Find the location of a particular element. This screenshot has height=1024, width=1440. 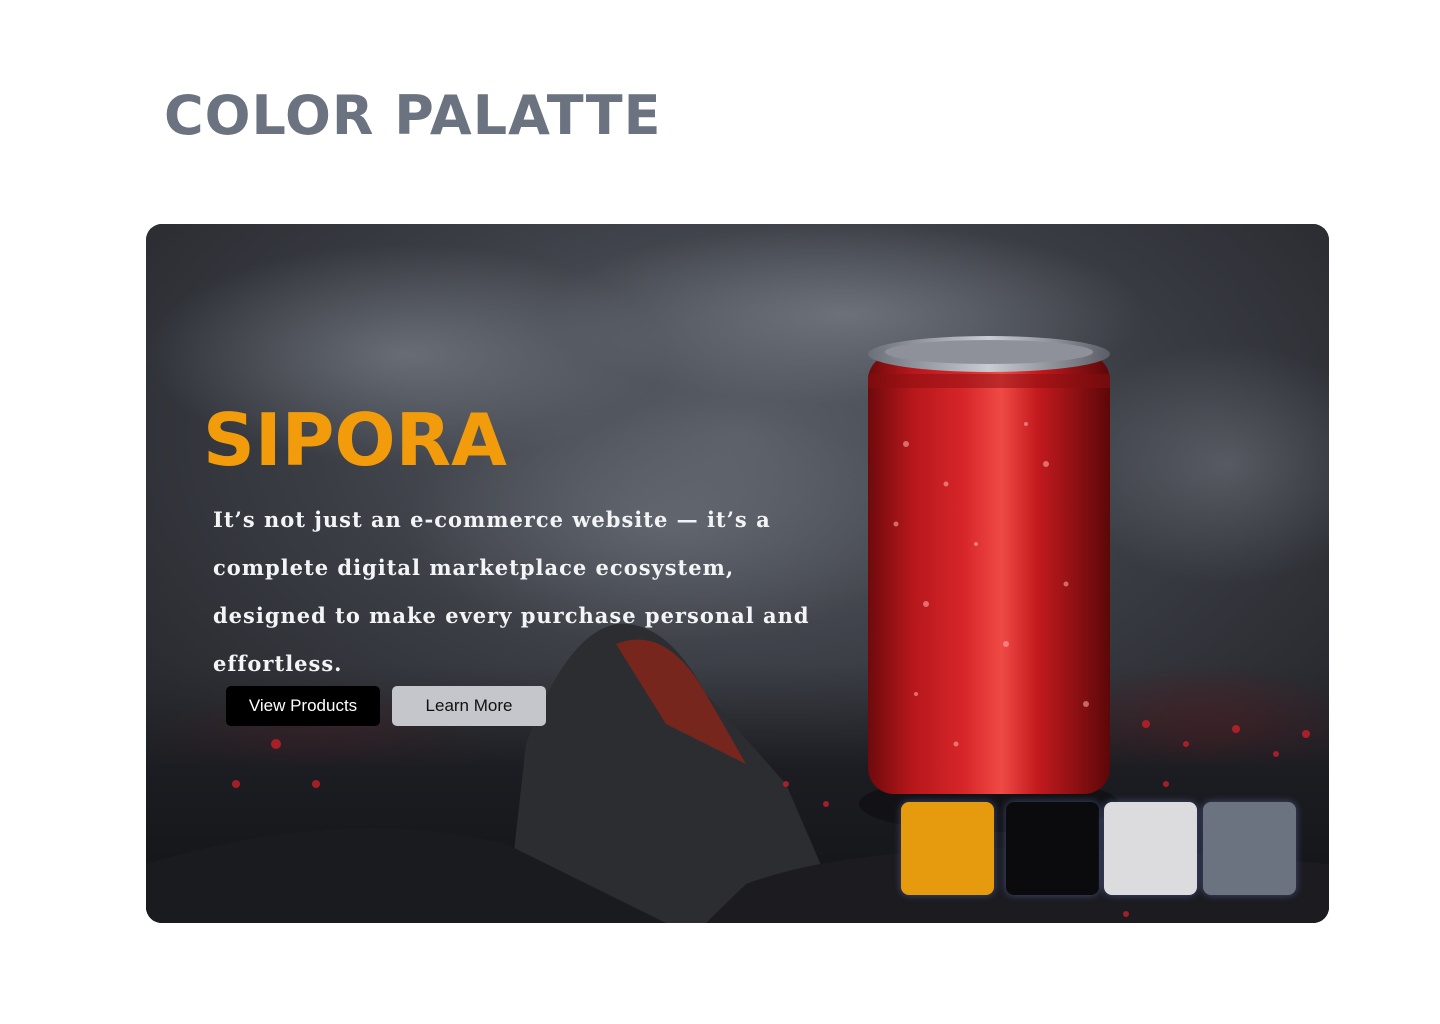

palette-swatch-amber is located at coordinates (947, 848).